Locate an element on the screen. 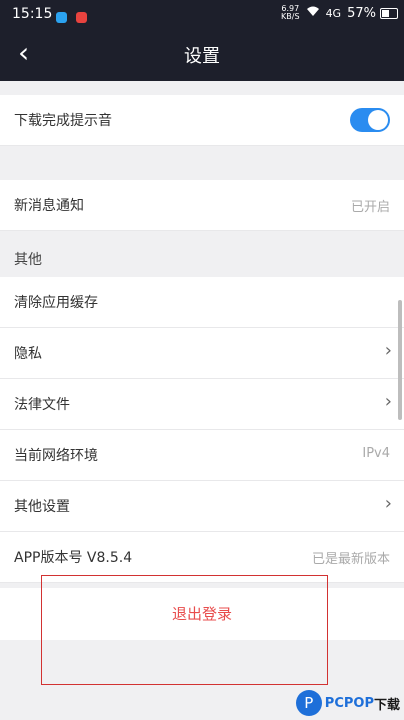 The height and width of the screenshot is (720, 404). app-icon is located at coordinates (82, 17).